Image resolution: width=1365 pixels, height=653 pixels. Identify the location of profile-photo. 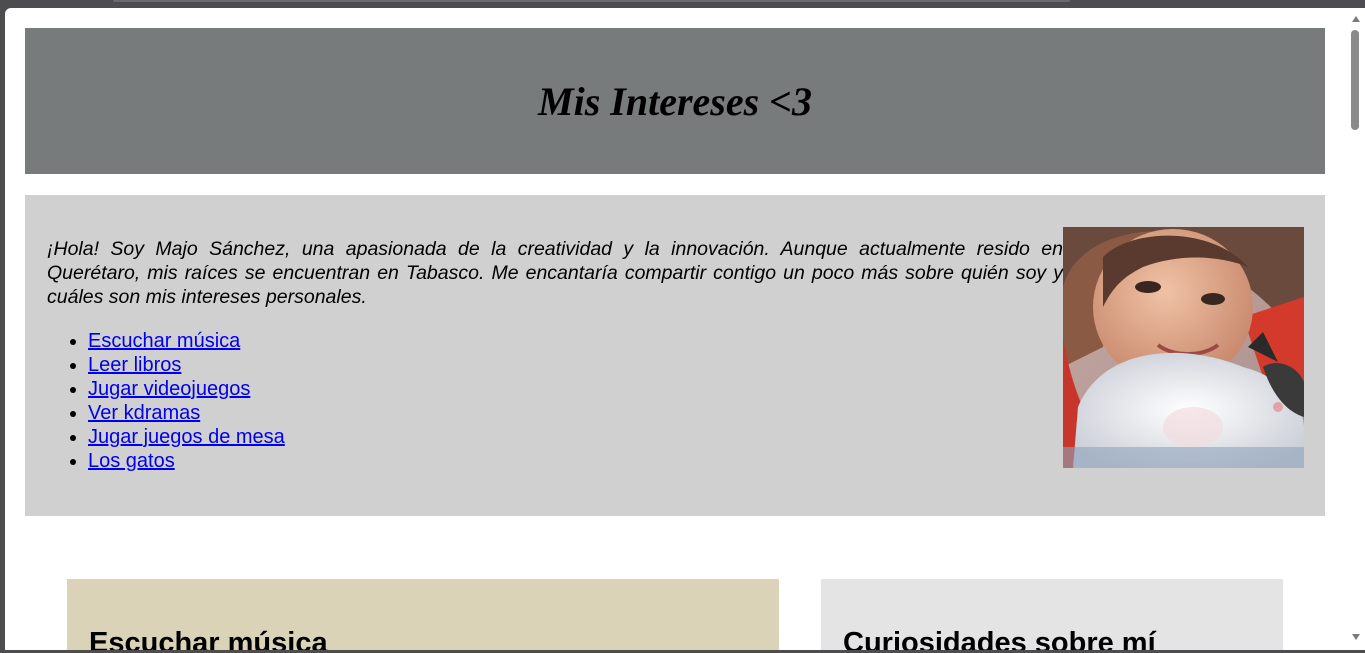
(1183, 347).